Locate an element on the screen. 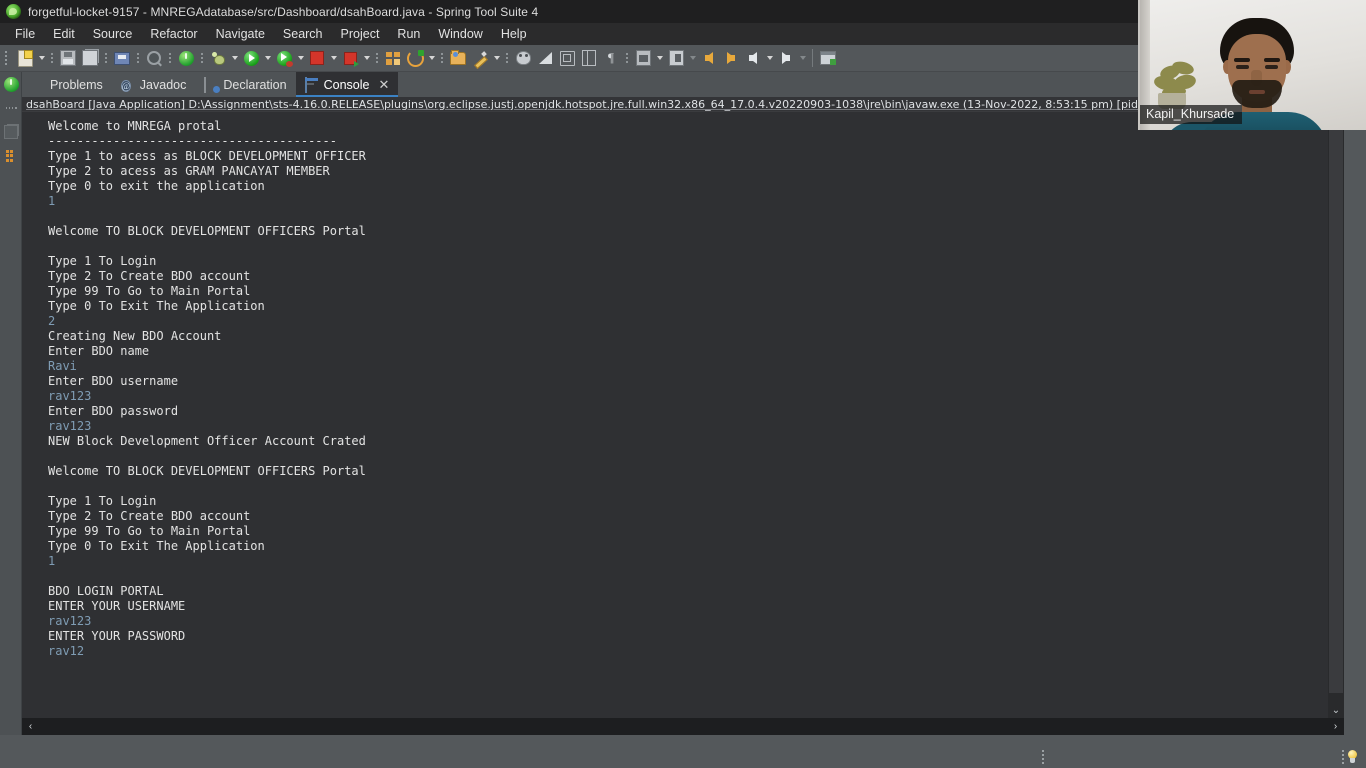  debug-button is located at coordinates (218, 58).